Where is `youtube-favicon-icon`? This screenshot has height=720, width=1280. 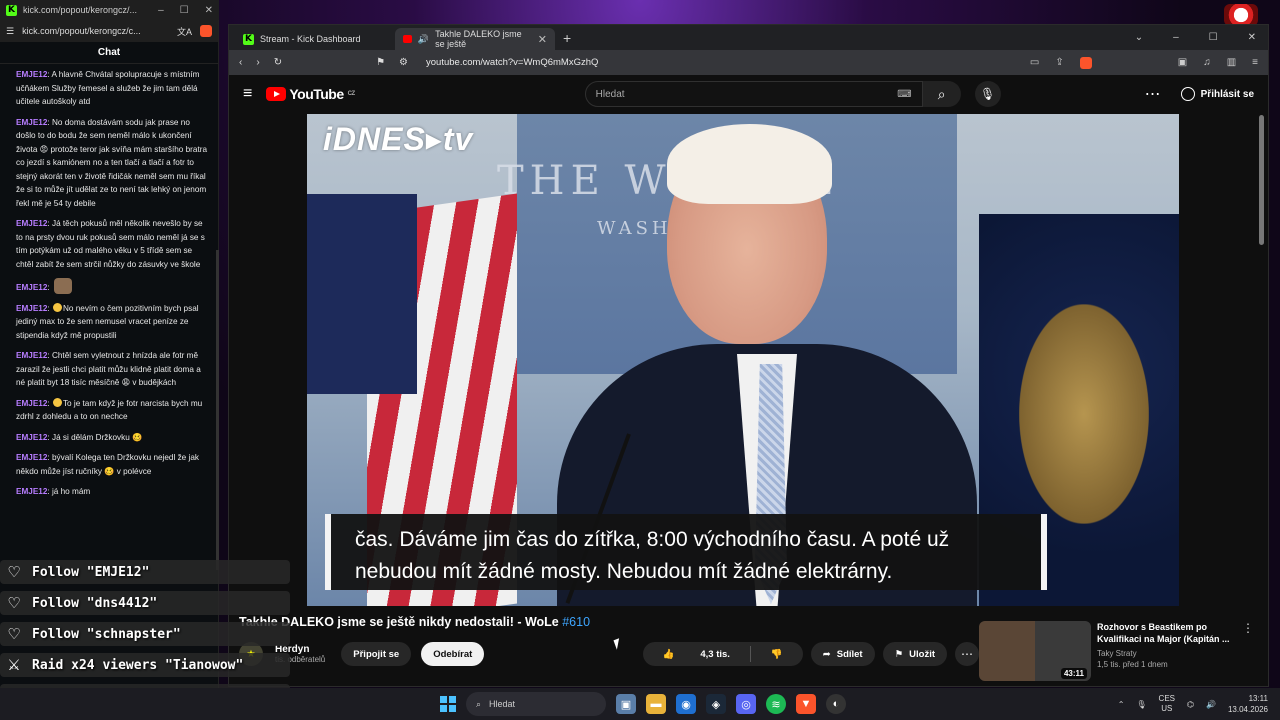 youtube-favicon-icon is located at coordinates (407, 39).